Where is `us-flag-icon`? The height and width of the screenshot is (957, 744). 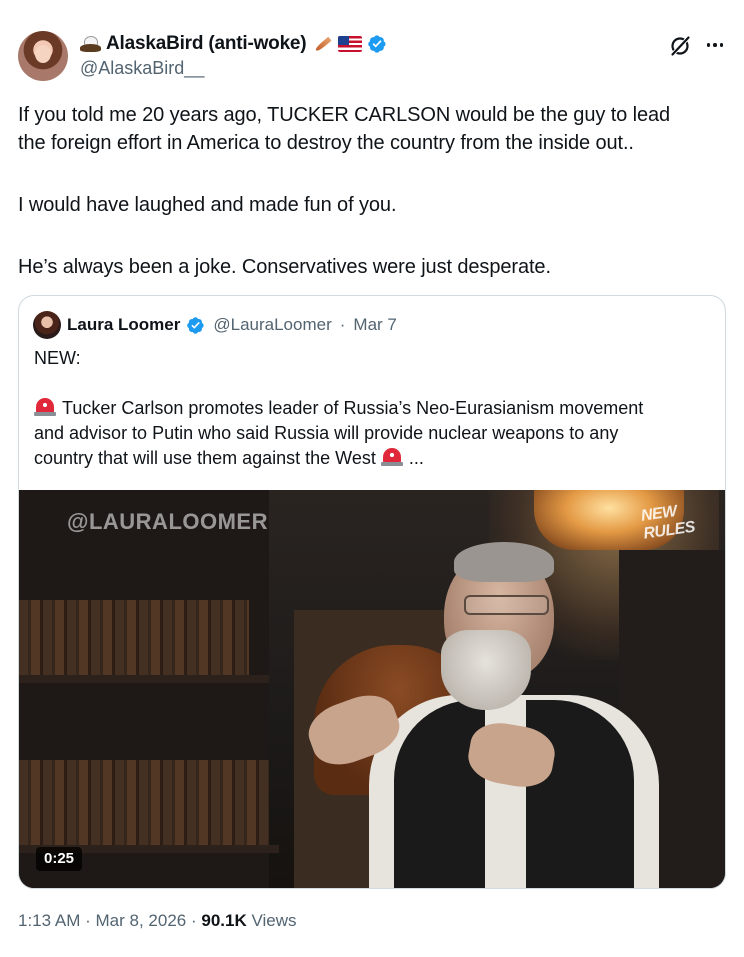 us-flag-icon is located at coordinates (350, 44).